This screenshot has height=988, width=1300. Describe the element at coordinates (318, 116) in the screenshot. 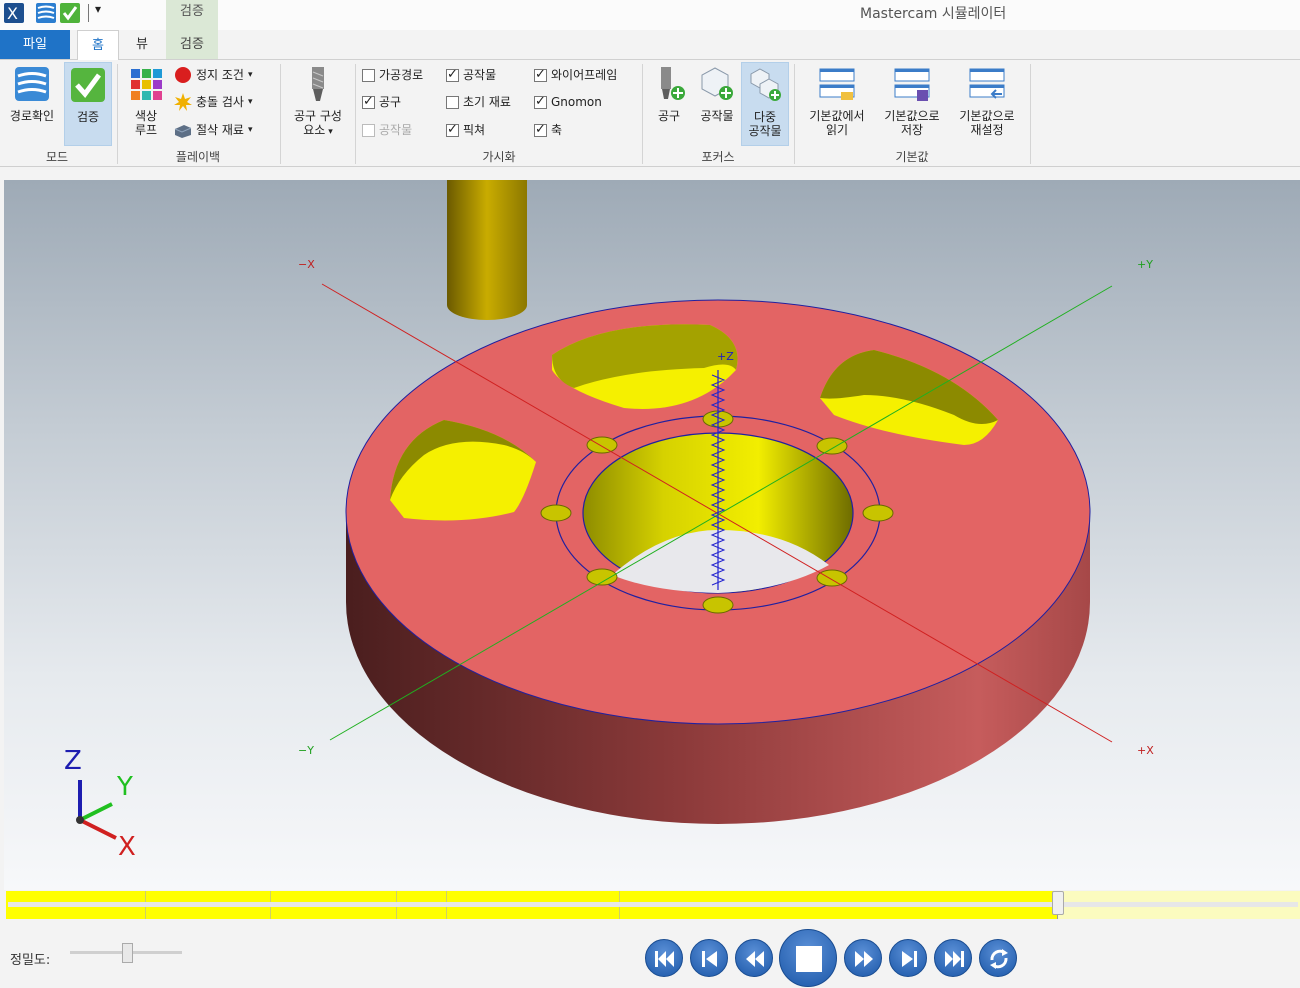

I see `tool-components-label-1: 공구 구성` at that location.